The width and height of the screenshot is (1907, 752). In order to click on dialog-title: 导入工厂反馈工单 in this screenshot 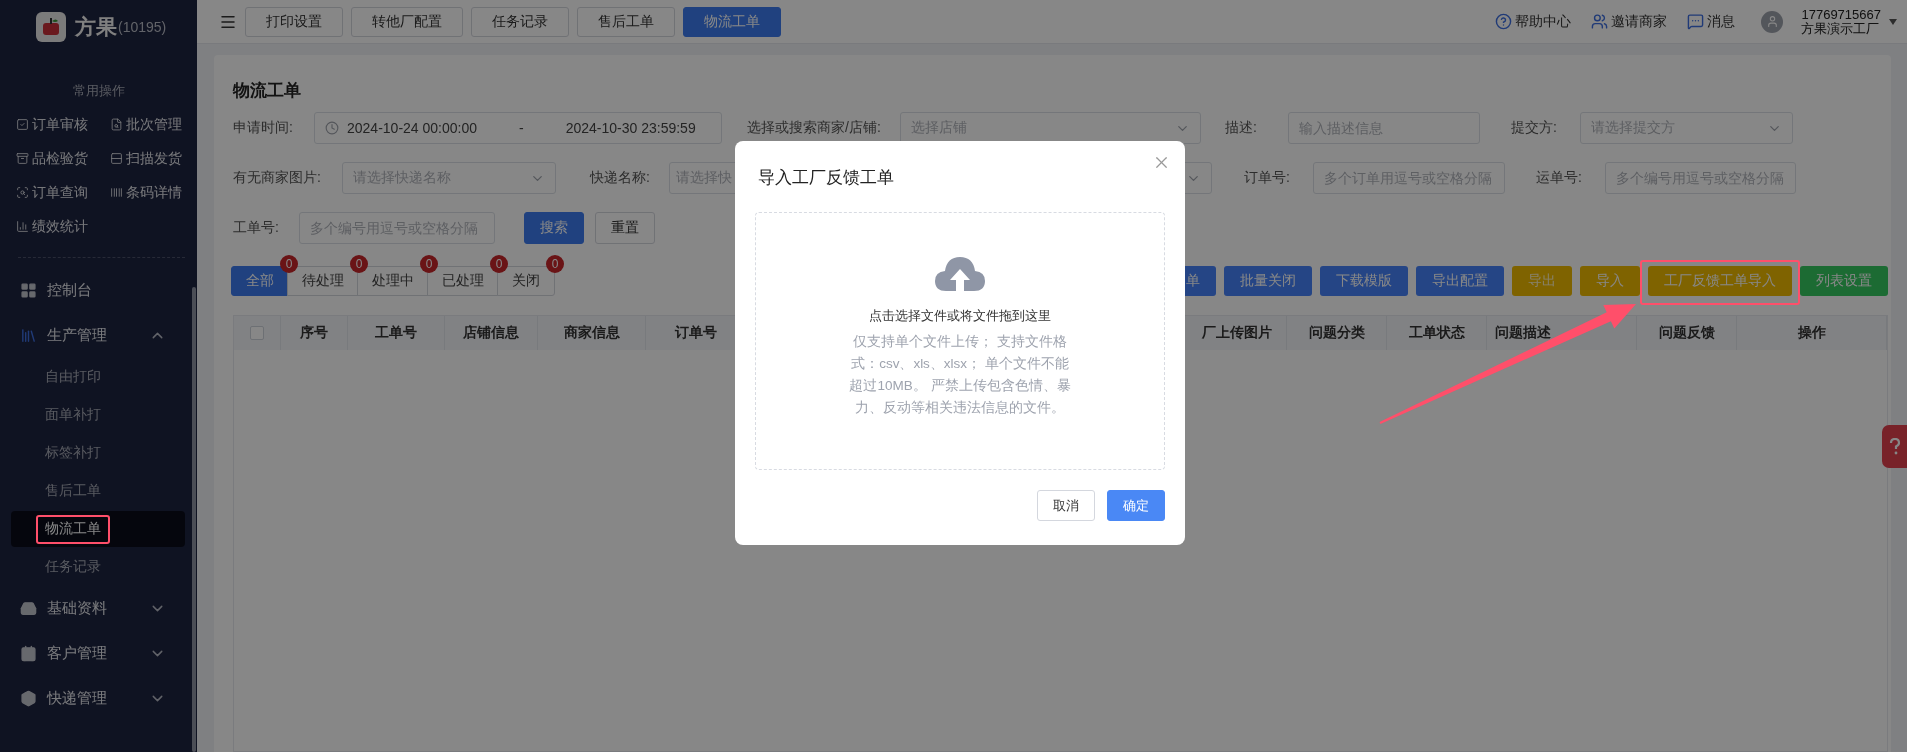, I will do `click(826, 178)`.